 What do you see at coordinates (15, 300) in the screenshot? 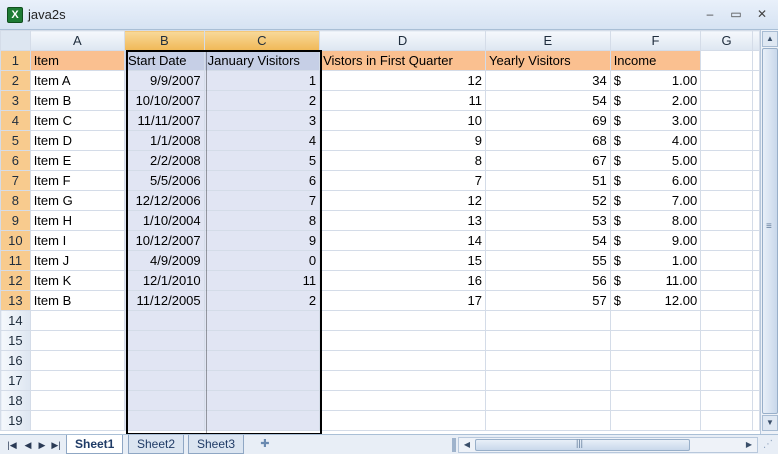
I see `row-header: 13` at bounding box center [15, 300].